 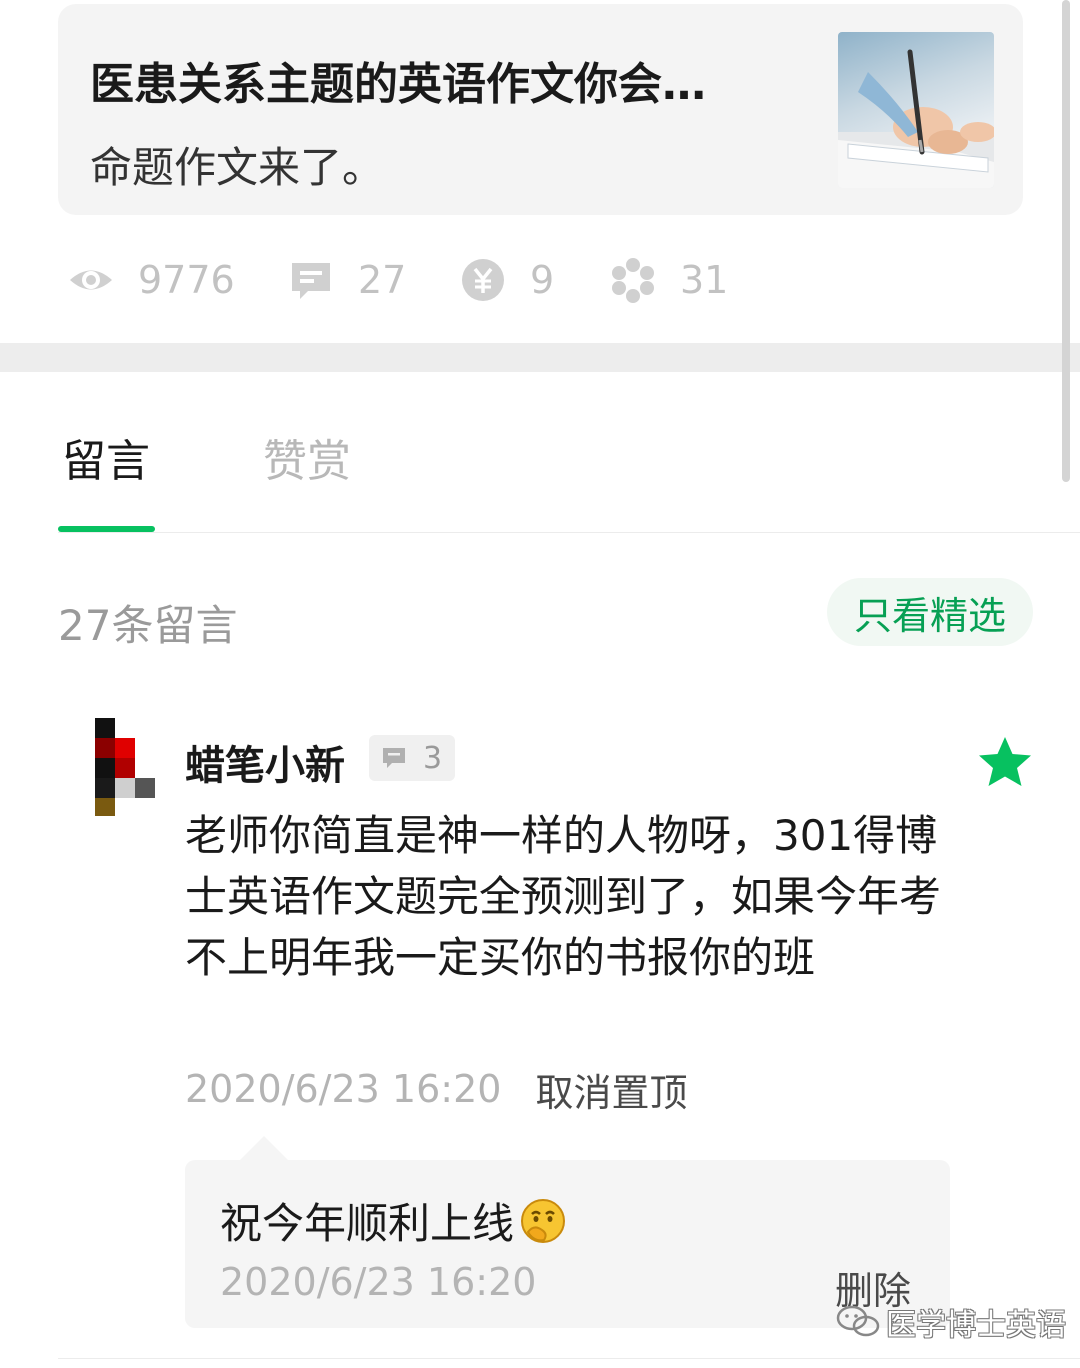 I want to click on scrollbar, so click(x=1066, y=241).